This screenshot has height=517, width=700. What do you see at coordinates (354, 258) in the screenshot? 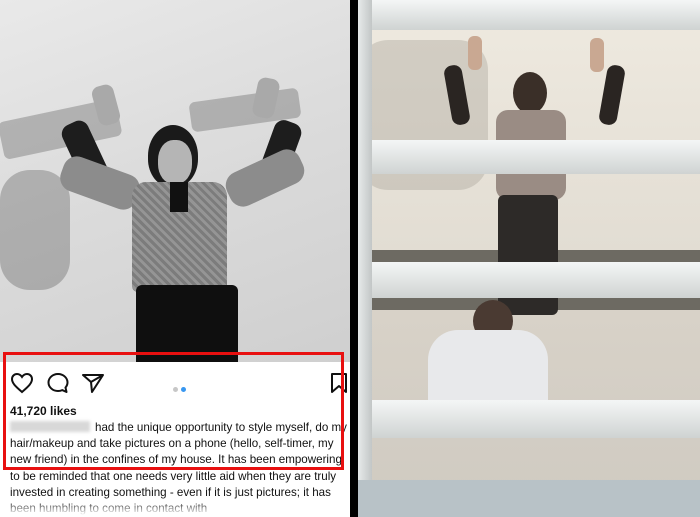
I see `image-divider` at bounding box center [354, 258].